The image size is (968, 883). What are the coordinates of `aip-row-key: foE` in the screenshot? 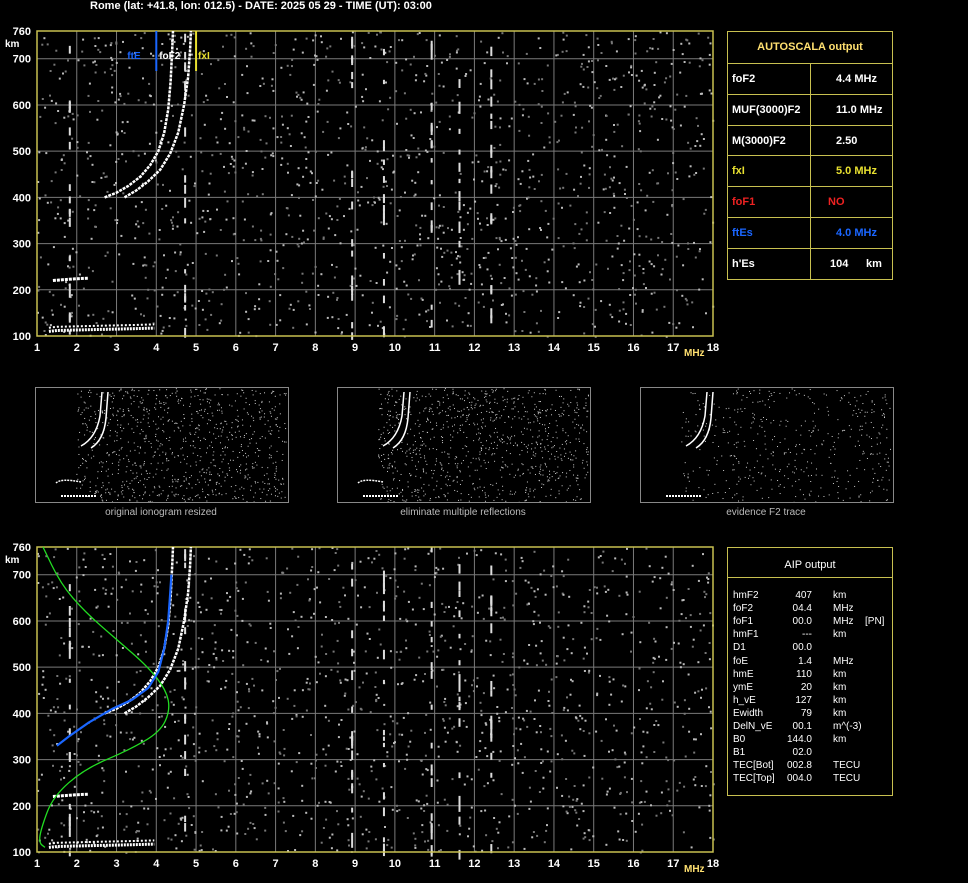 It's located at (741, 661).